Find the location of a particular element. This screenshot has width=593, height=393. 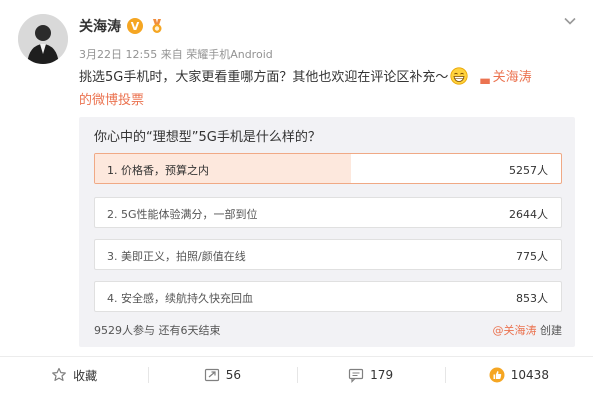

post-meta: 3月22日 12:55 来自 荣耀手机Android is located at coordinates (176, 54).